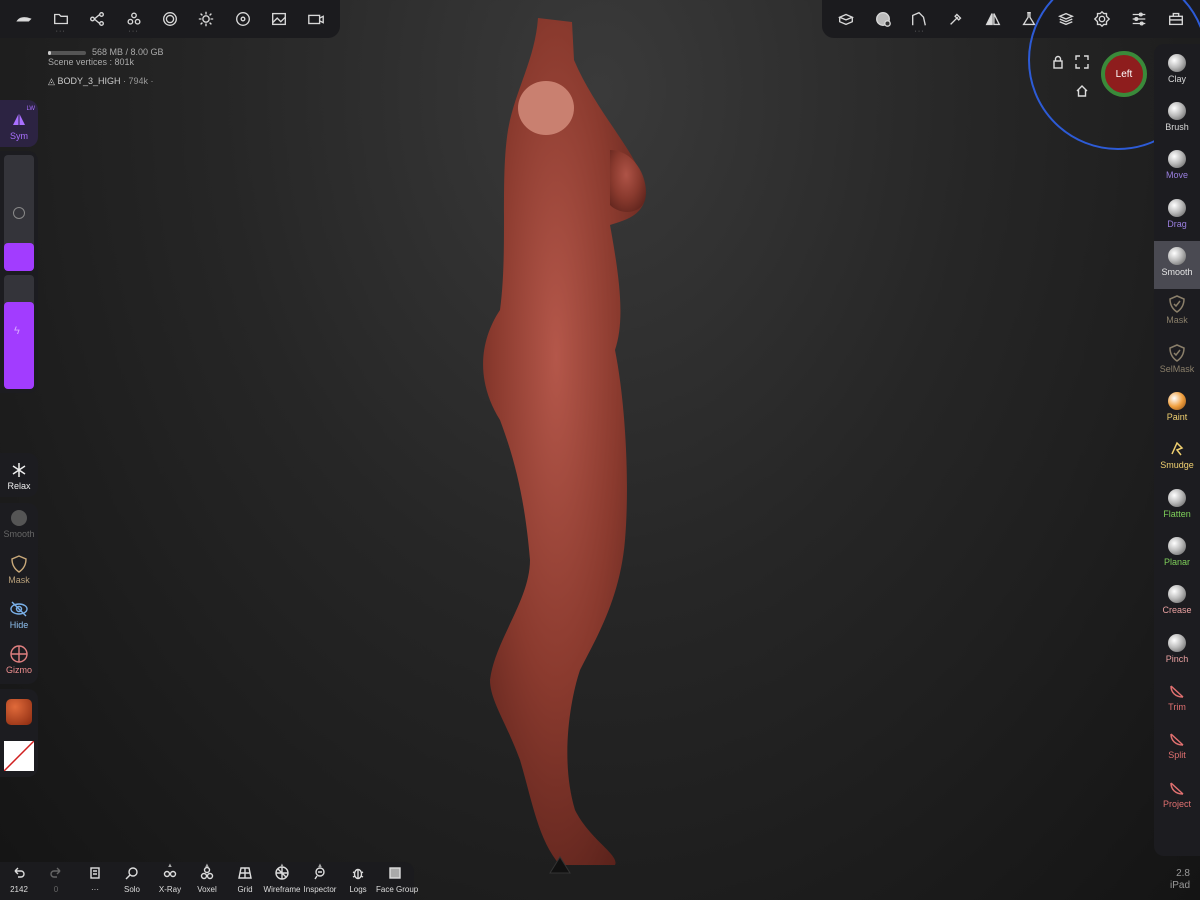 The width and height of the screenshot is (1200, 900). Describe the element at coordinates (1177, 603) in the screenshot. I see `tool-crease: Crease` at that location.